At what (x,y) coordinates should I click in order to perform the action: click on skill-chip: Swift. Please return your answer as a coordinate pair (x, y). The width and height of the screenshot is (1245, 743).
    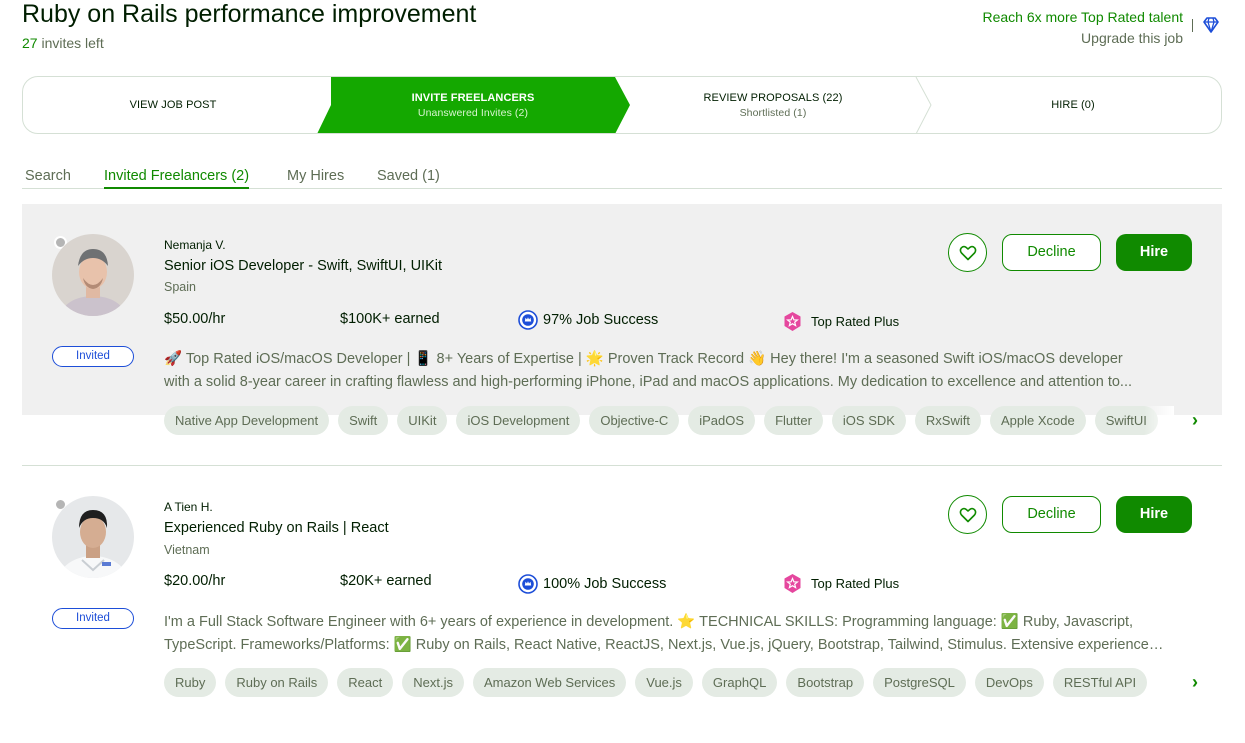
    Looking at the image, I should click on (363, 420).